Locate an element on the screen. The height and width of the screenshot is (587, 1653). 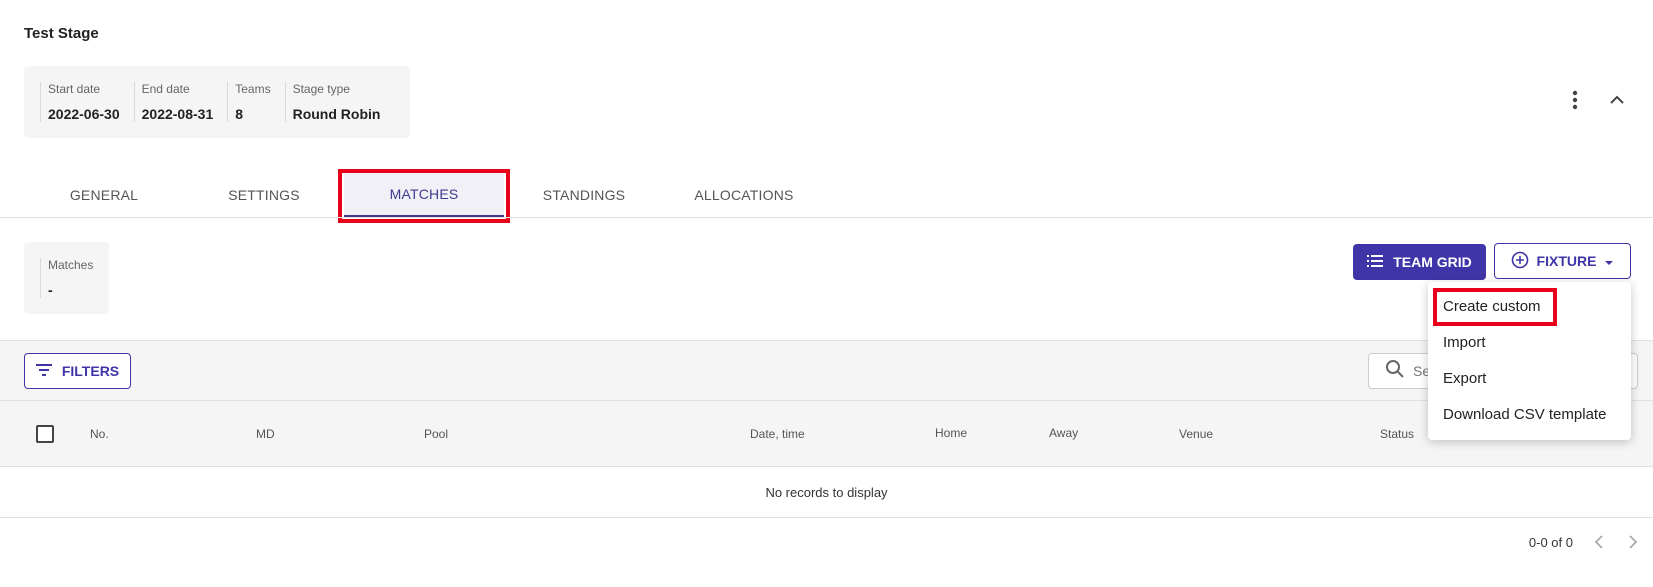
teams-cell: Teams 8 is located at coordinates (255, 102).